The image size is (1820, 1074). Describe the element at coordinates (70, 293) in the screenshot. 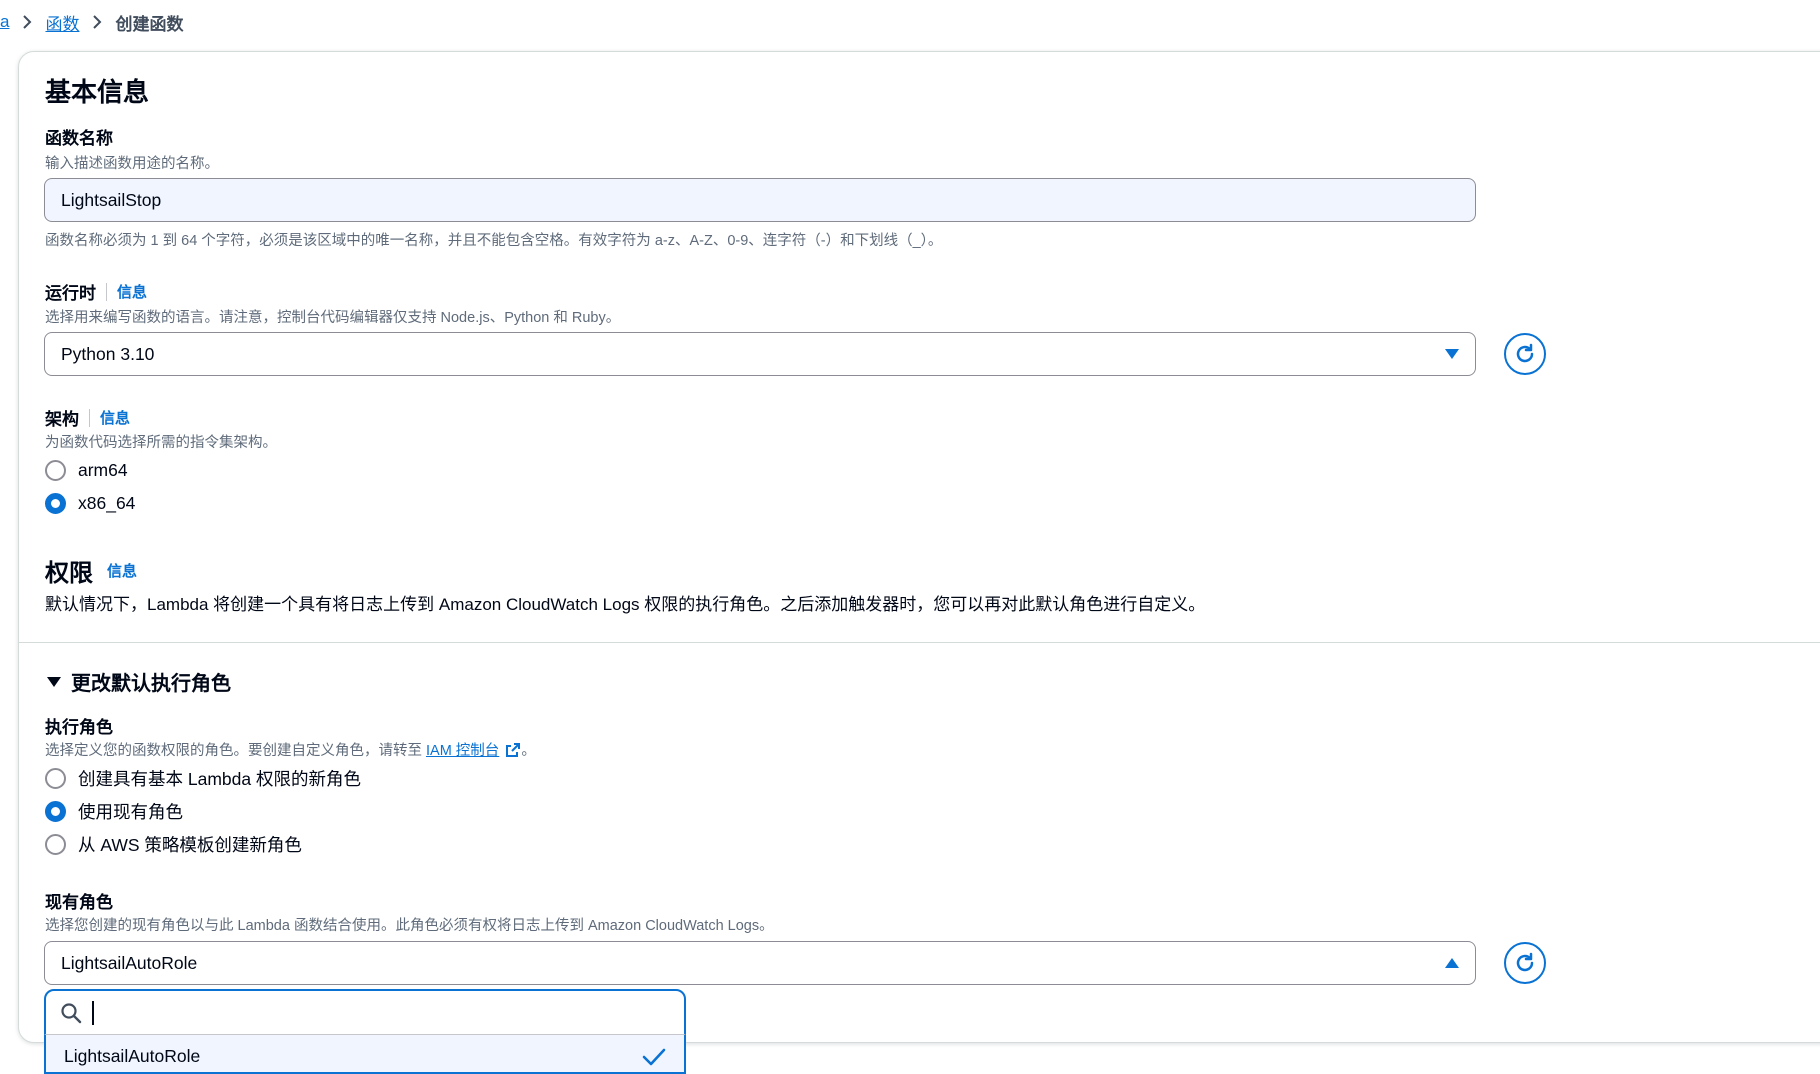

I see `runtime-label: 运行时` at that location.